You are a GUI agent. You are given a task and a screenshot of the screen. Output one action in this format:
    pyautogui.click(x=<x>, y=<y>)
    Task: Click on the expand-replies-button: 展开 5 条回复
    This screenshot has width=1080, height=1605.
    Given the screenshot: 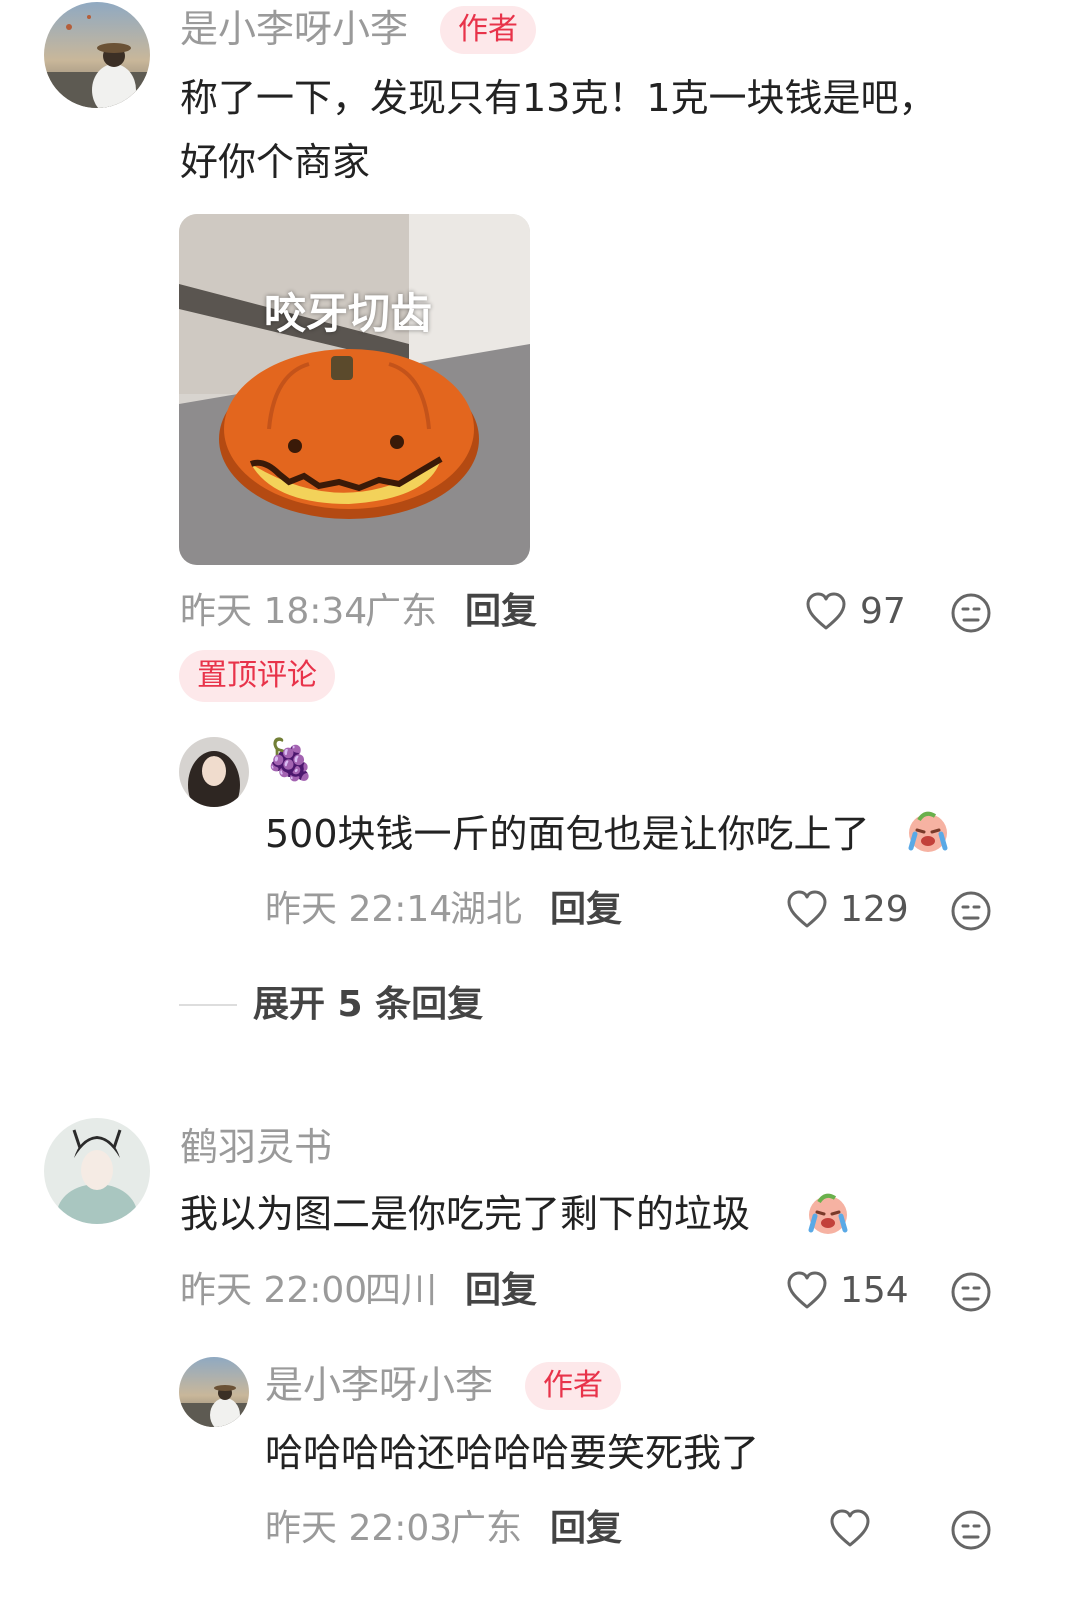 What is the action you would take?
    pyautogui.click(x=368, y=1005)
    